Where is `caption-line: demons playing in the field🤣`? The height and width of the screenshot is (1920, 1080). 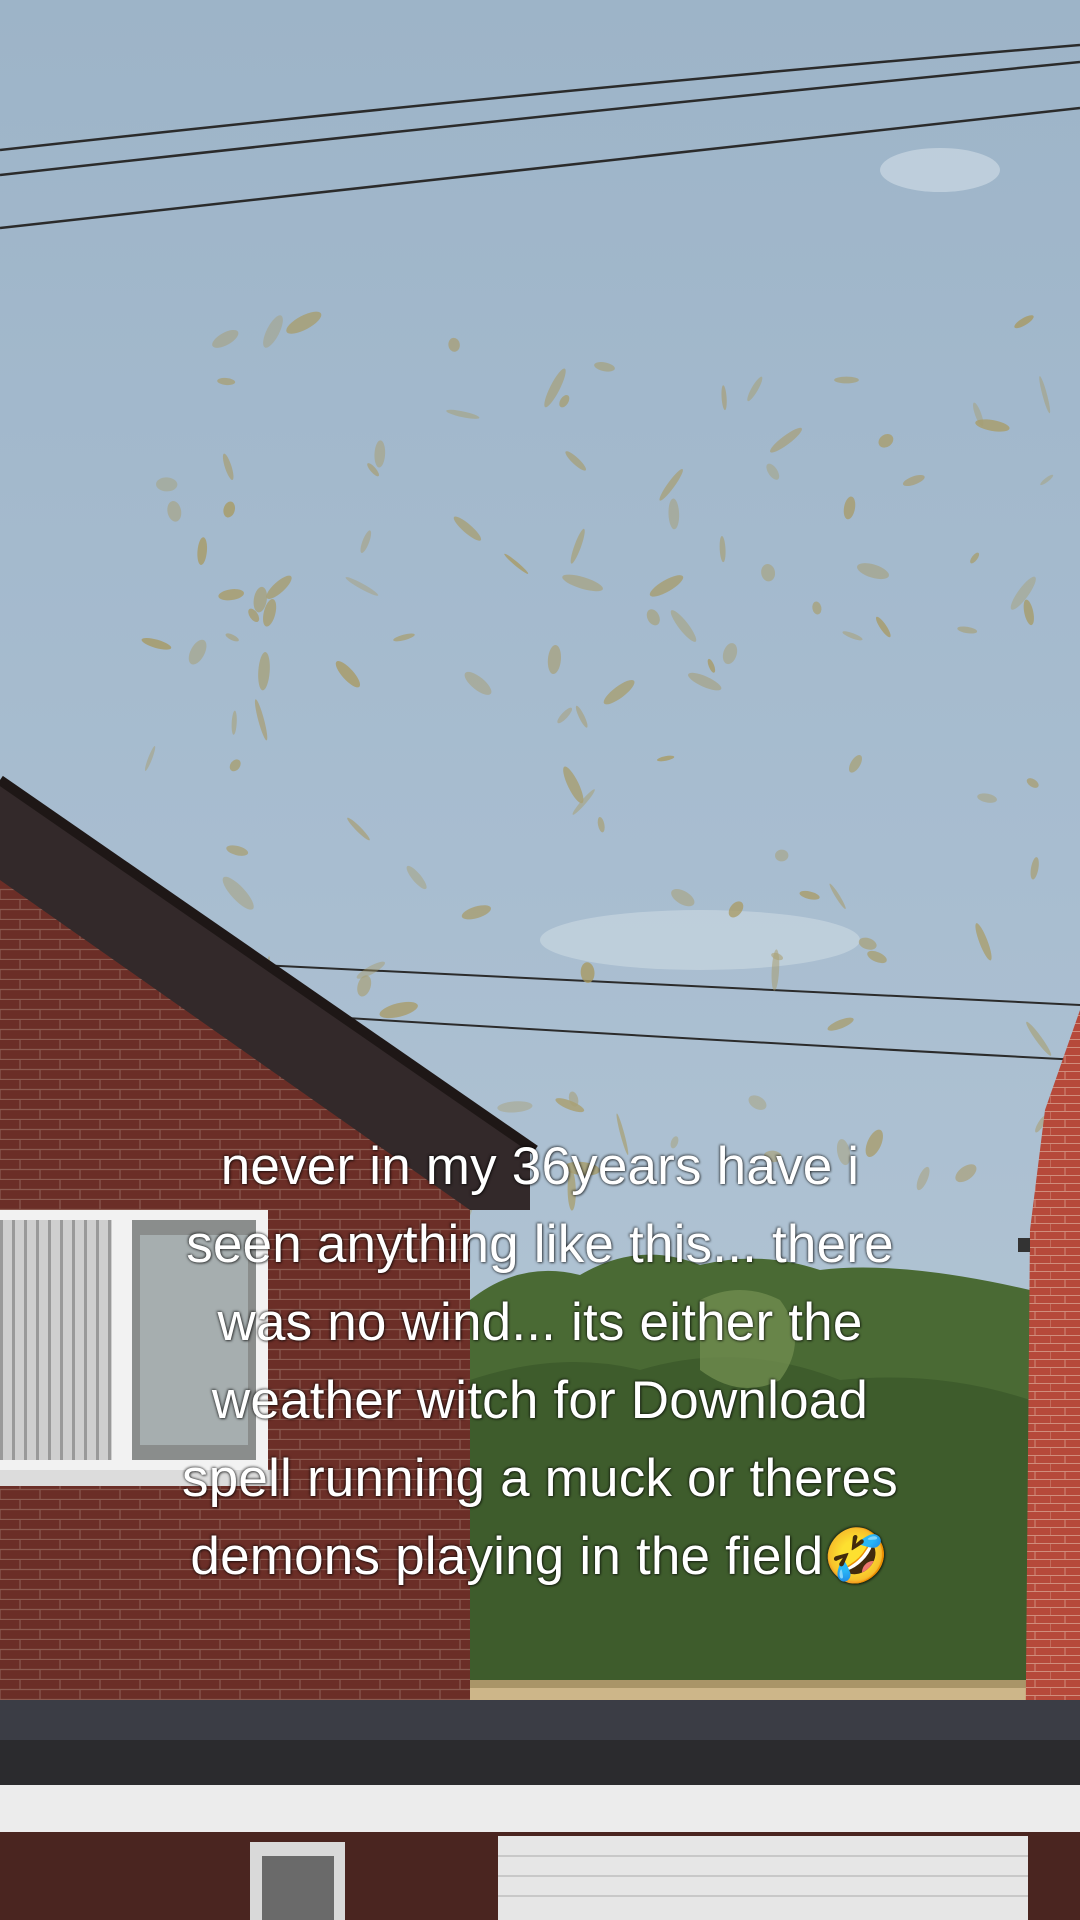
caption-line: demons playing in the field🤣 is located at coordinates (540, 1556).